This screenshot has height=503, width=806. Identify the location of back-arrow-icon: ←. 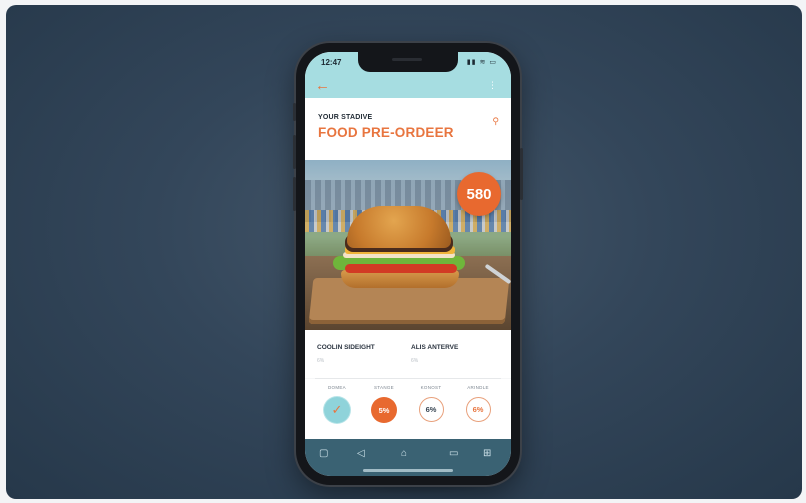
(322, 85).